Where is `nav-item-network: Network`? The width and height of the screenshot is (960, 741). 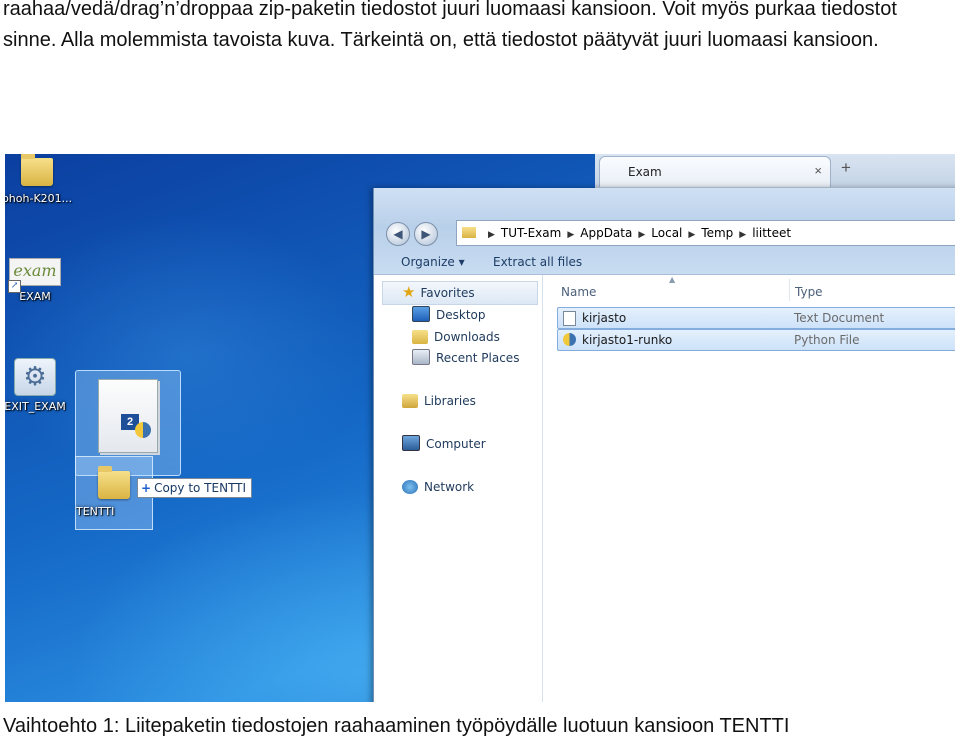 nav-item-network: Network is located at coordinates (438, 487).